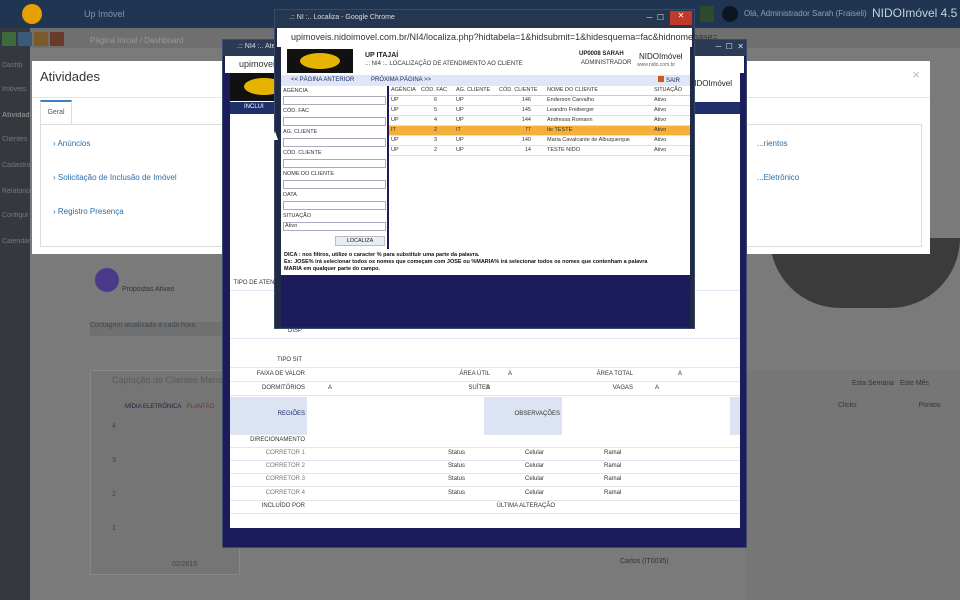  What do you see at coordinates (539, 111) in the screenshot?
I see `table-row: UP 5 UP 145 Leandro Freiberger Ativo` at bounding box center [539, 111].